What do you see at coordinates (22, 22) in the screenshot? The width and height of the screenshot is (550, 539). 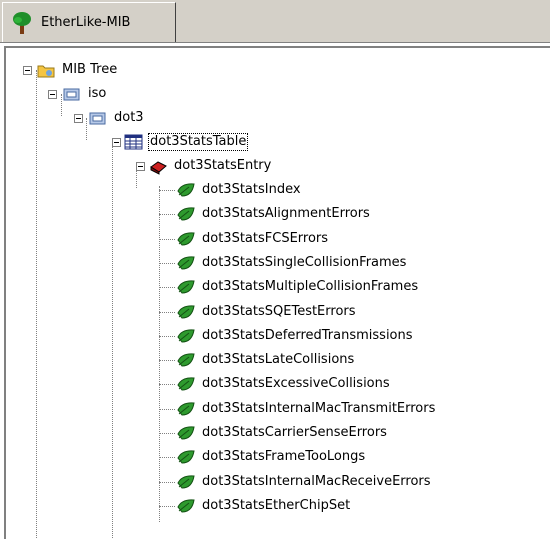 I see `tree-icon` at bounding box center [22, 22].